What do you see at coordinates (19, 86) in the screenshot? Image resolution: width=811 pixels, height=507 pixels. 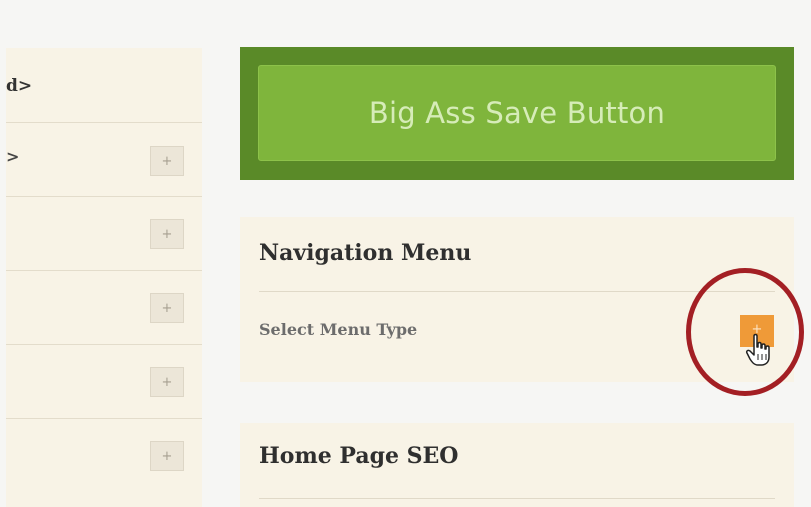 I see `left-panel-header-text: d>` at bounding box center [19, 86].